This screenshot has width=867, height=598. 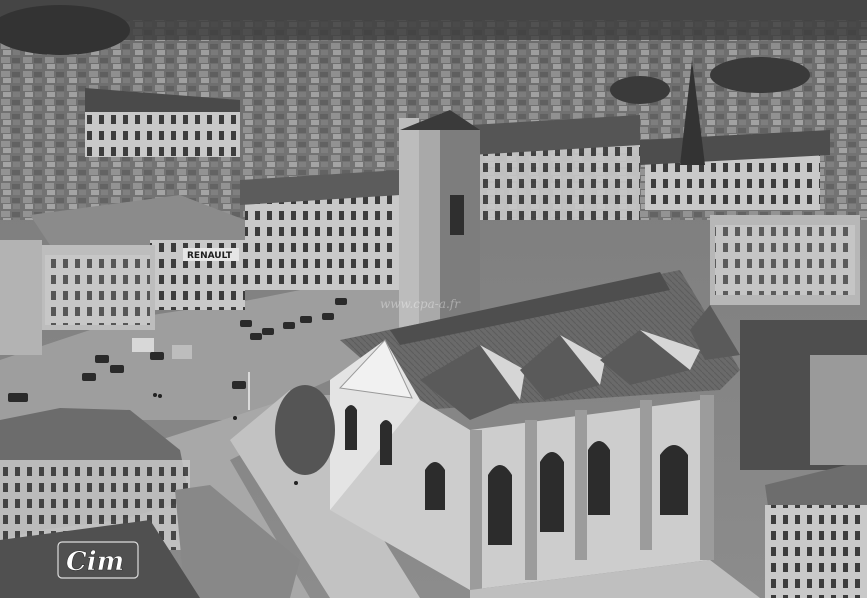 I want to click on churchyard-garden, so click(x=305, y=430).